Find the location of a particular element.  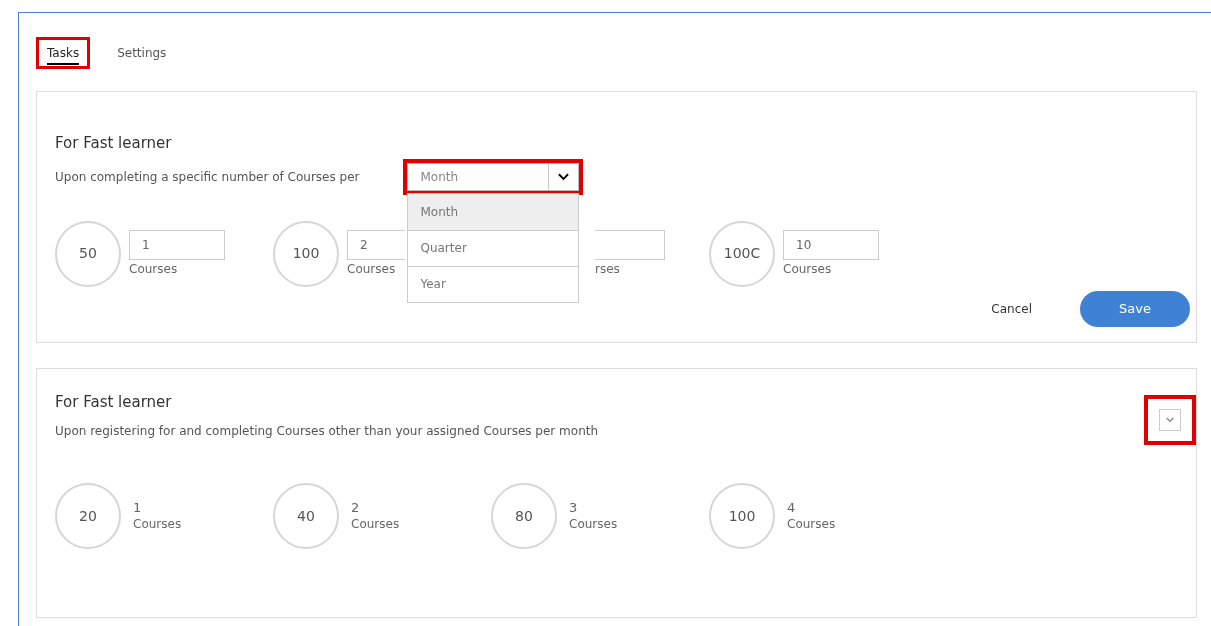

dropdown-option: Quarter is located at coordinates (493, 247).